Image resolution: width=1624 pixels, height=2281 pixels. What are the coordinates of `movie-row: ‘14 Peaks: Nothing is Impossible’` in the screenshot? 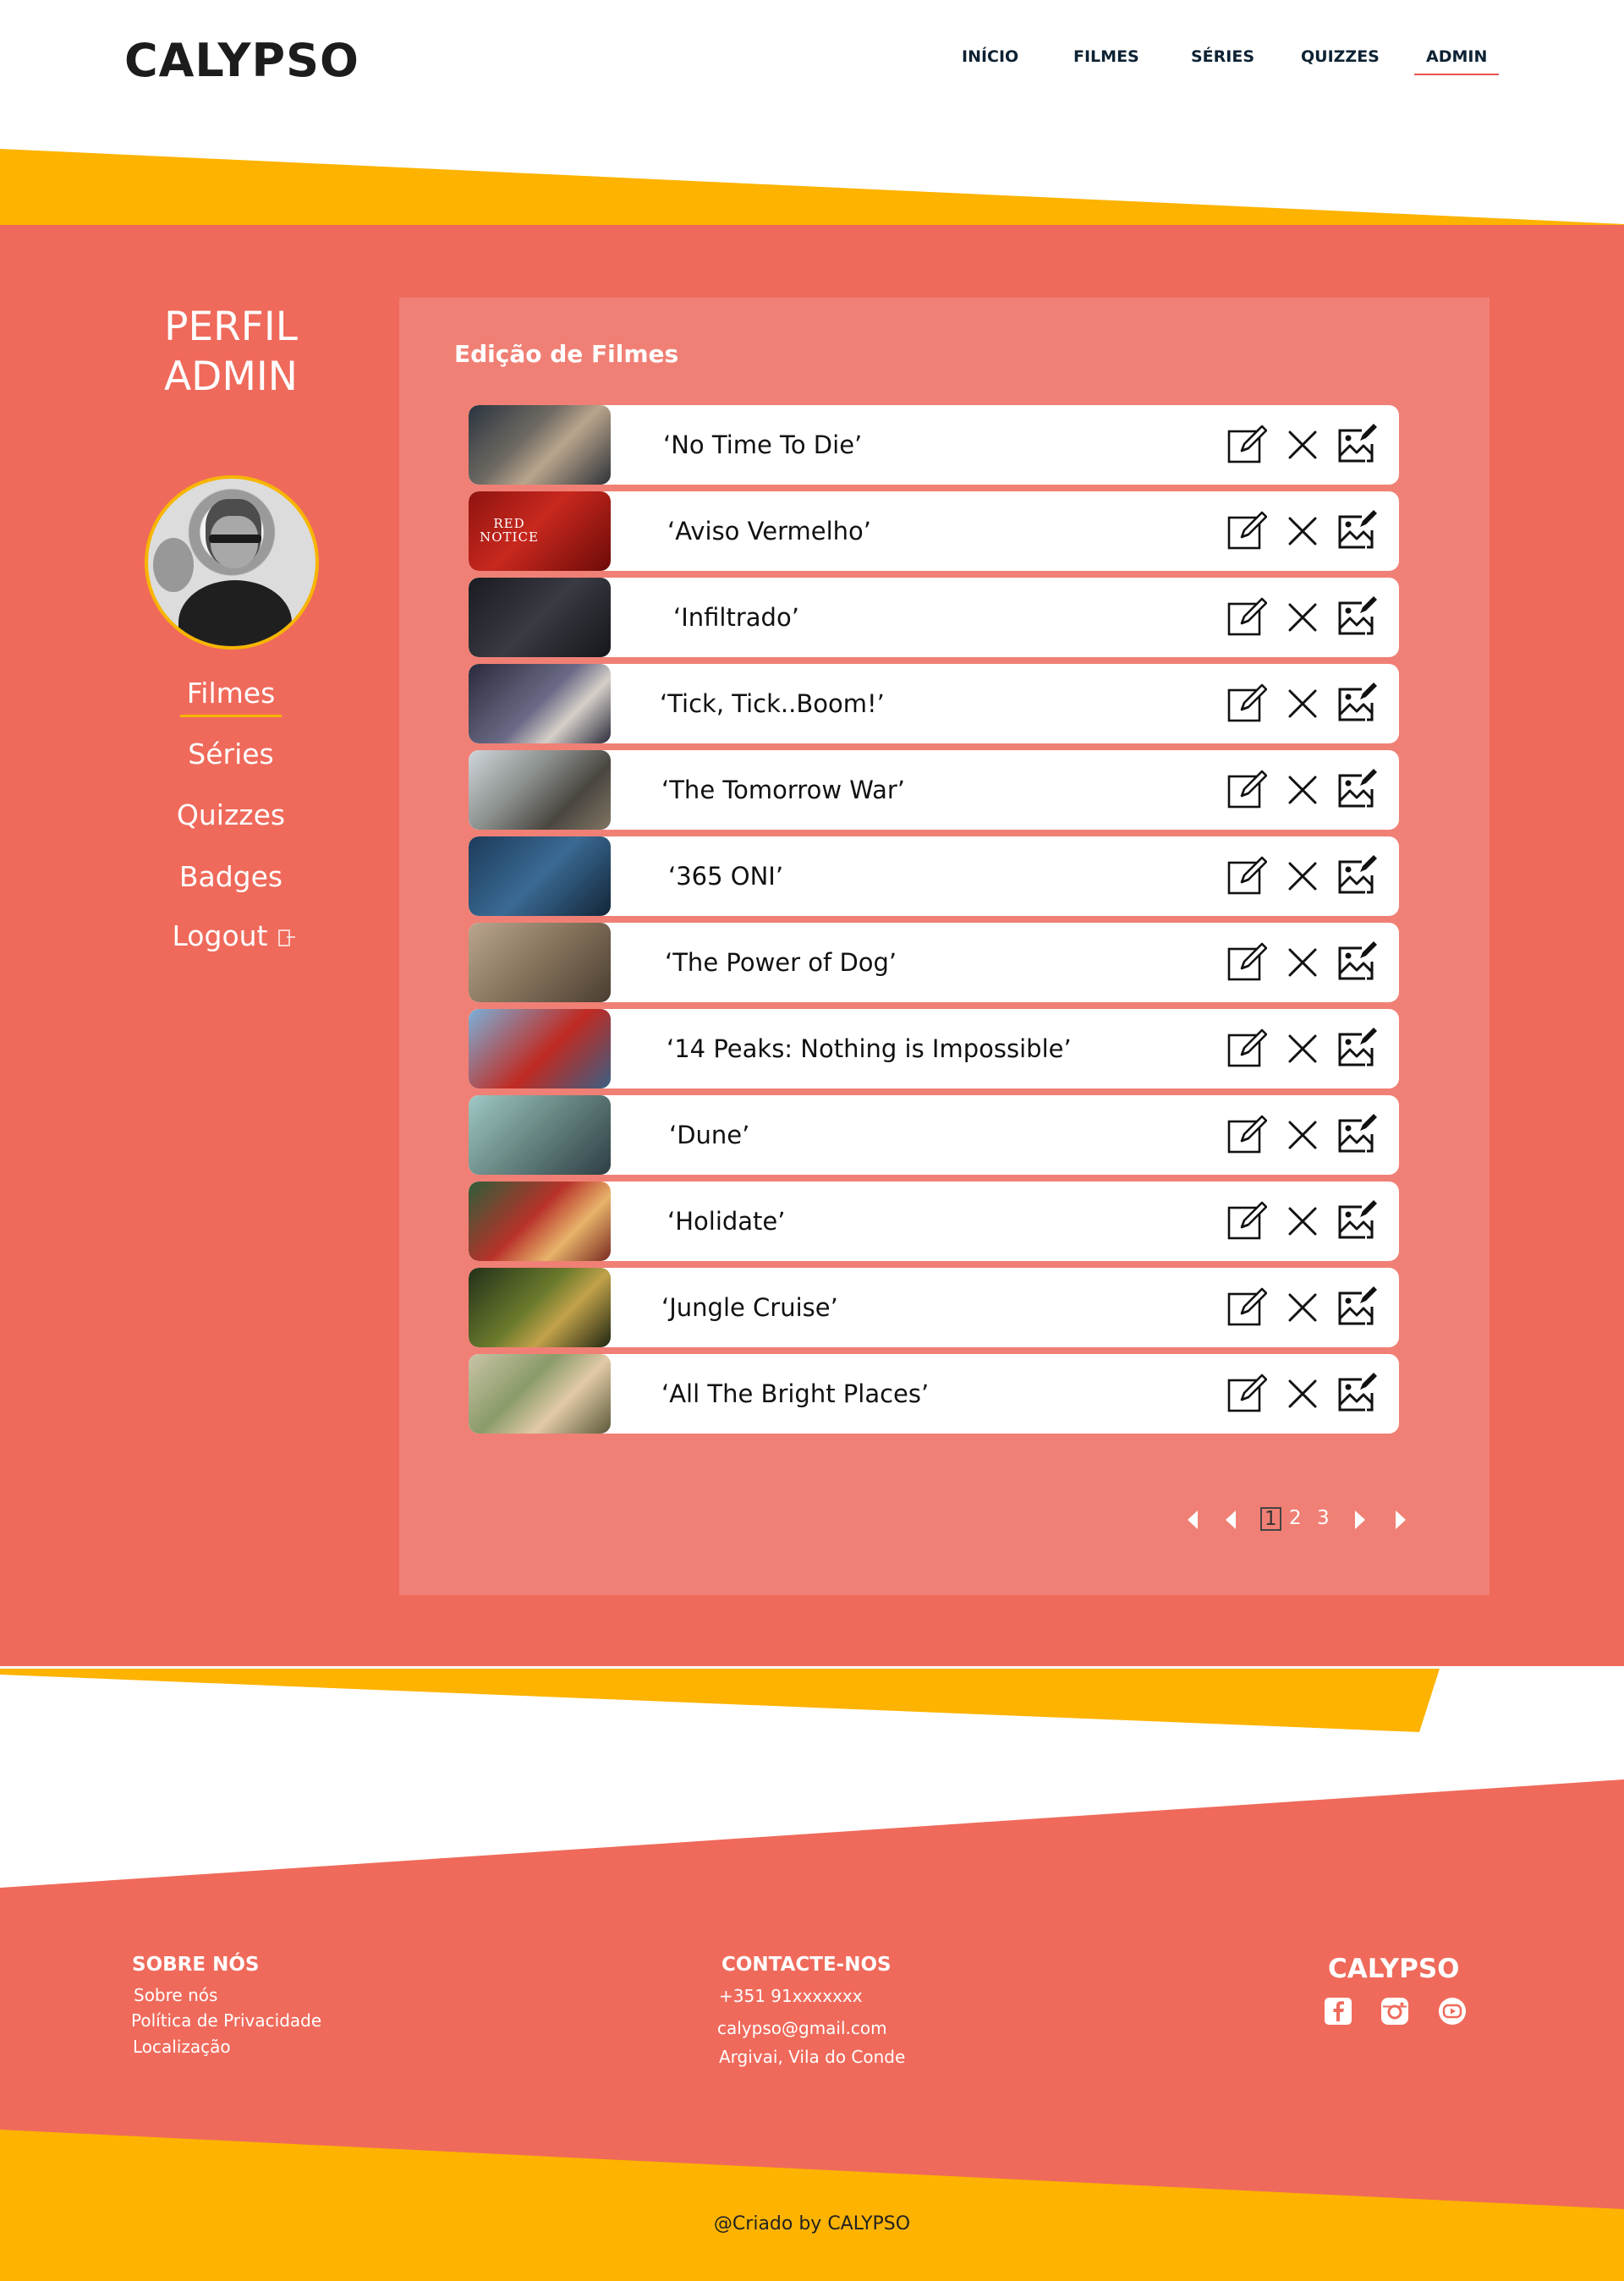 It's located at (934, 1048).